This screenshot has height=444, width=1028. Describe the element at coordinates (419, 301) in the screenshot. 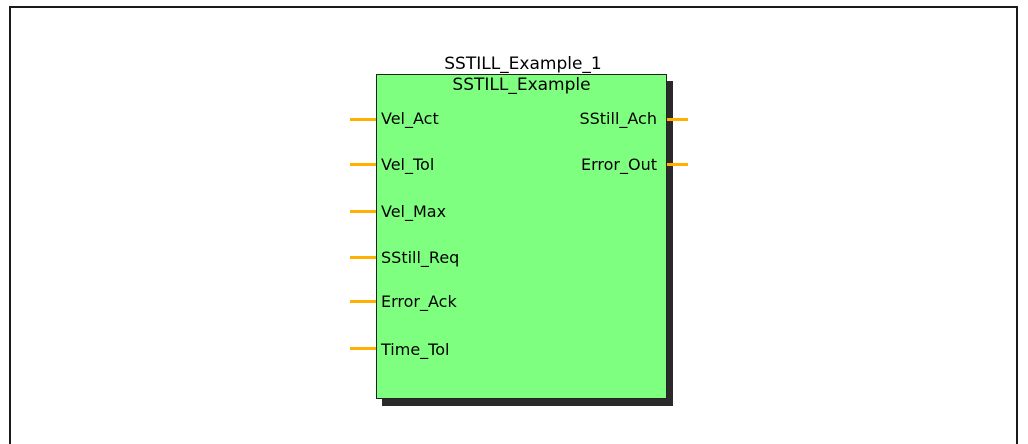

I see `input-pin-label-error-ack: Error_Ack` at that location.